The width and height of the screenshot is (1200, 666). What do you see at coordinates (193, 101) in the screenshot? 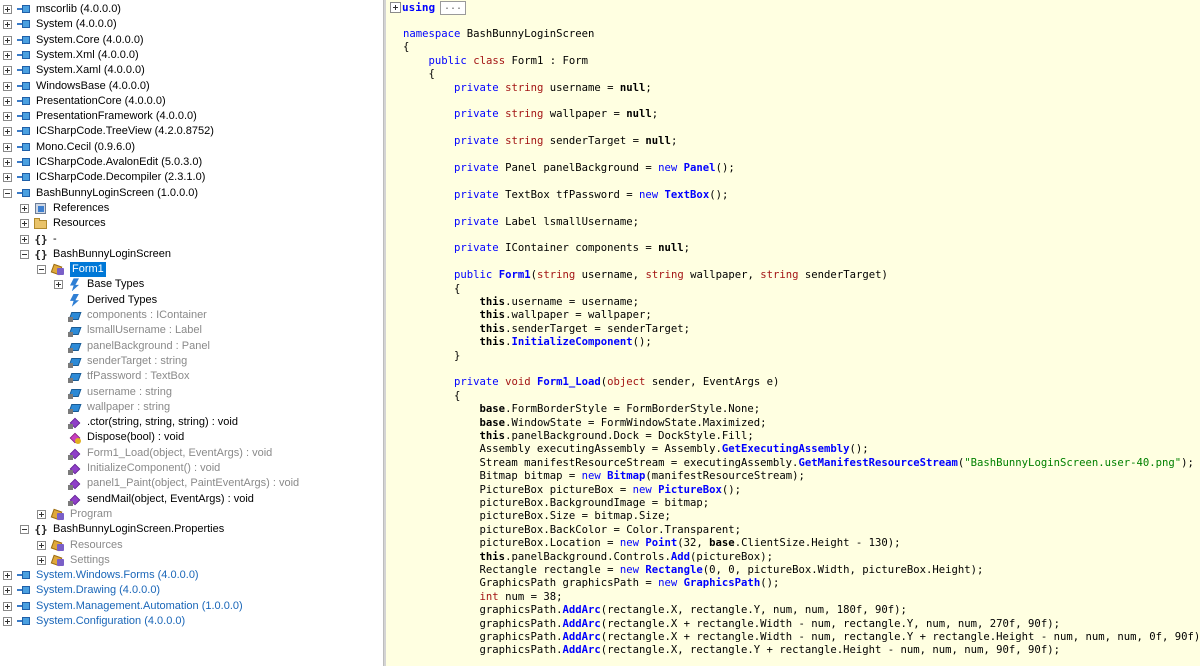
I see `tree-item: PresentationCore (4.0.0.0)` at bounding box center [193, 101].